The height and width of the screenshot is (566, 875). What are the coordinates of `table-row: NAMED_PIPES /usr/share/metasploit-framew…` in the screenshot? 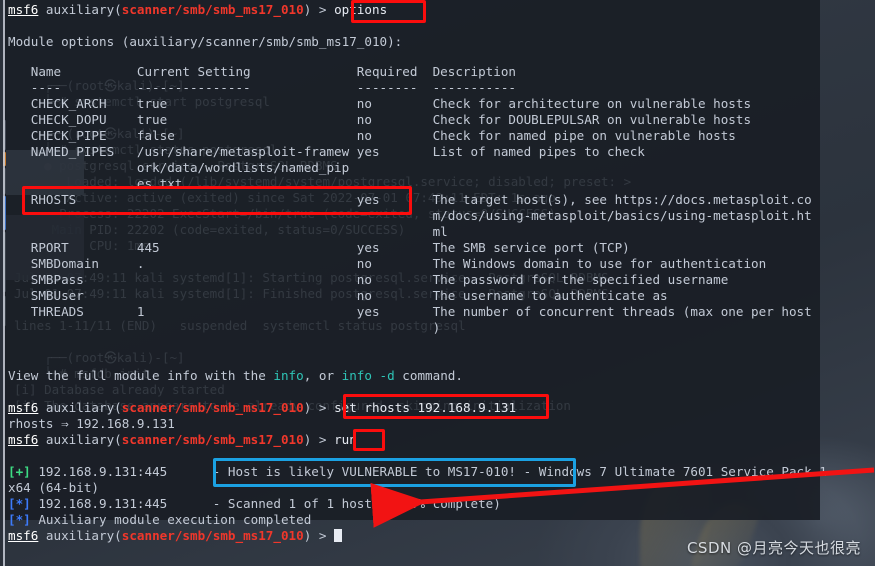 It's located at (326, 151).